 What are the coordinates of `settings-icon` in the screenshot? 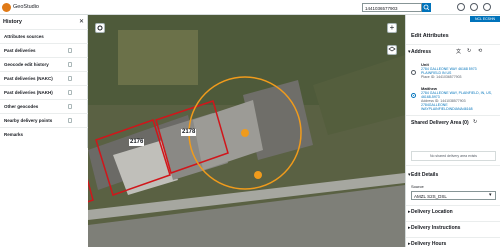 It's located at (487, 7).